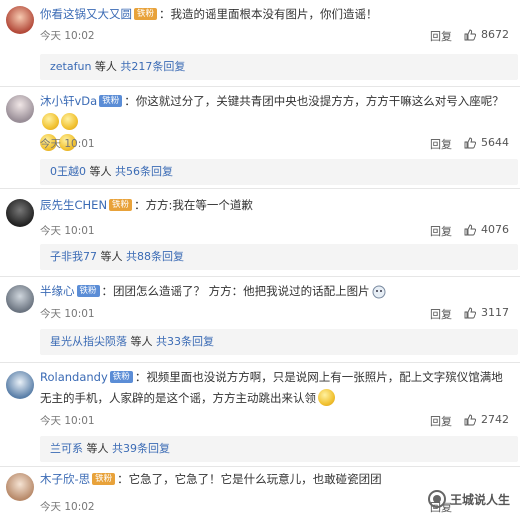 The width and height of the screenshot is (520, 524). Describe the element at coordinates (152, 66) in the screenshot. I see `reply-thread-count: 共217条回复` at that location.